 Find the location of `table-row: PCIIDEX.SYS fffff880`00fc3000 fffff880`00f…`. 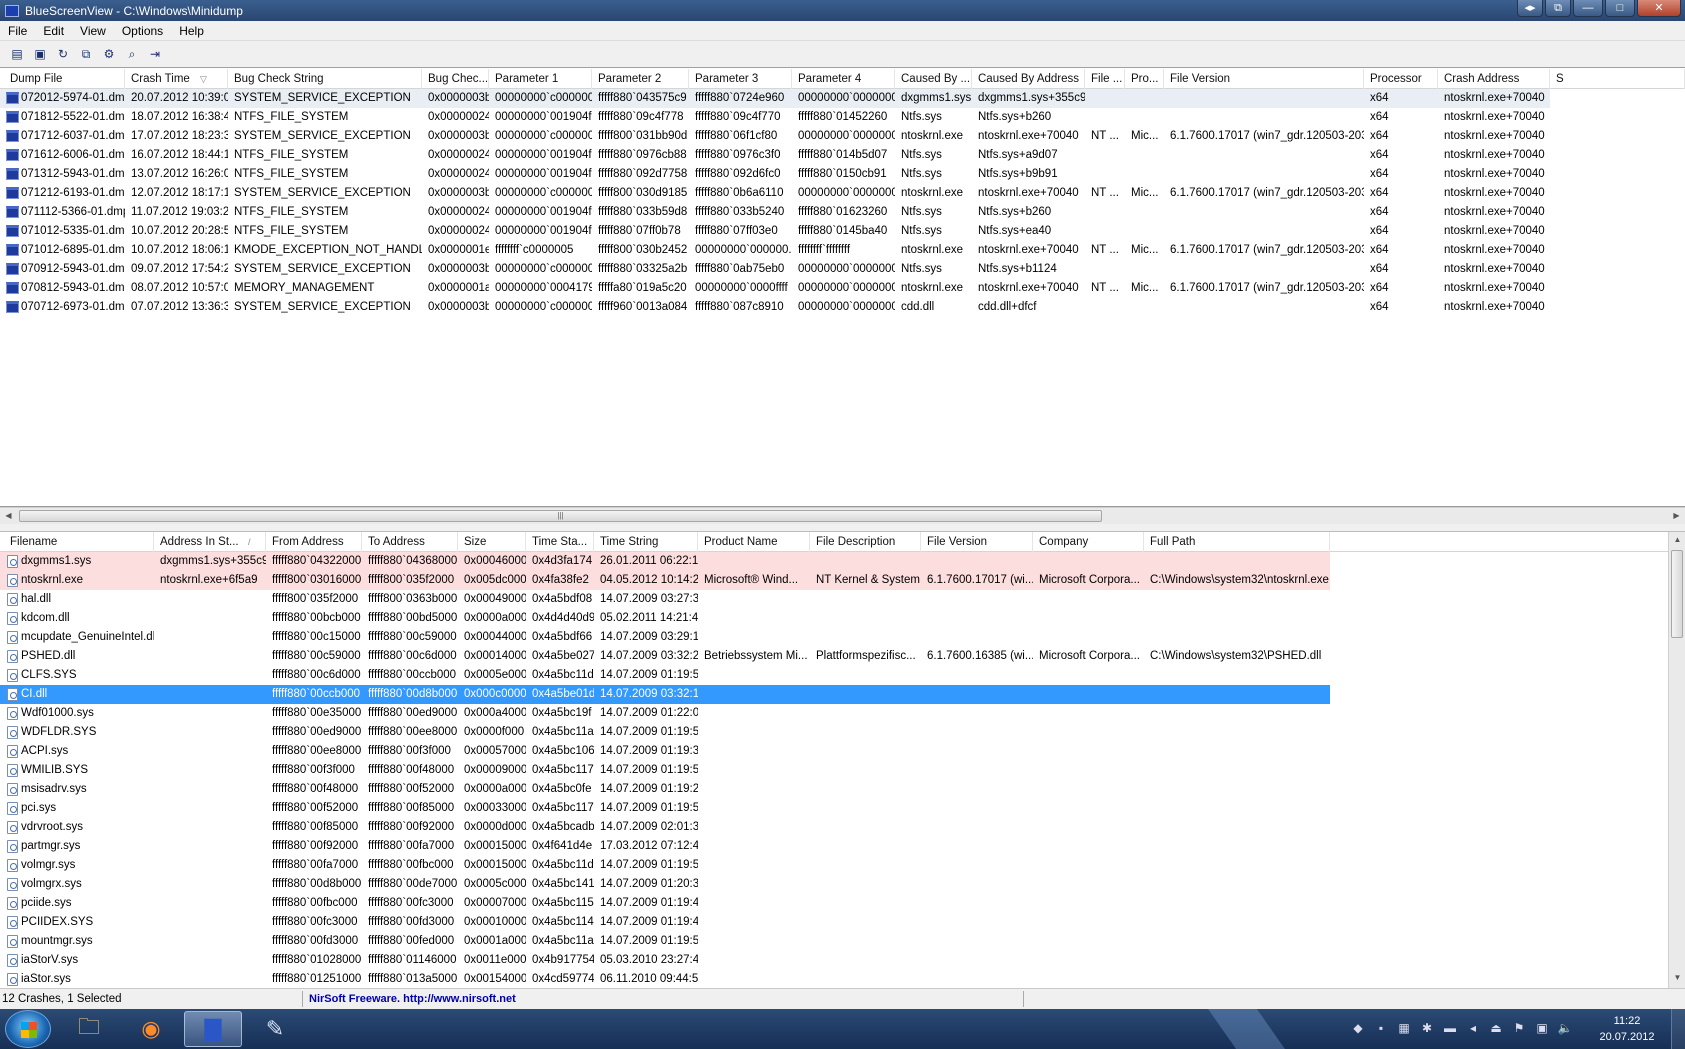

table-row: PCIIDEX.SYS fffff880`00fc3000 fffff880`00f… is located at coordinates (842, 922).